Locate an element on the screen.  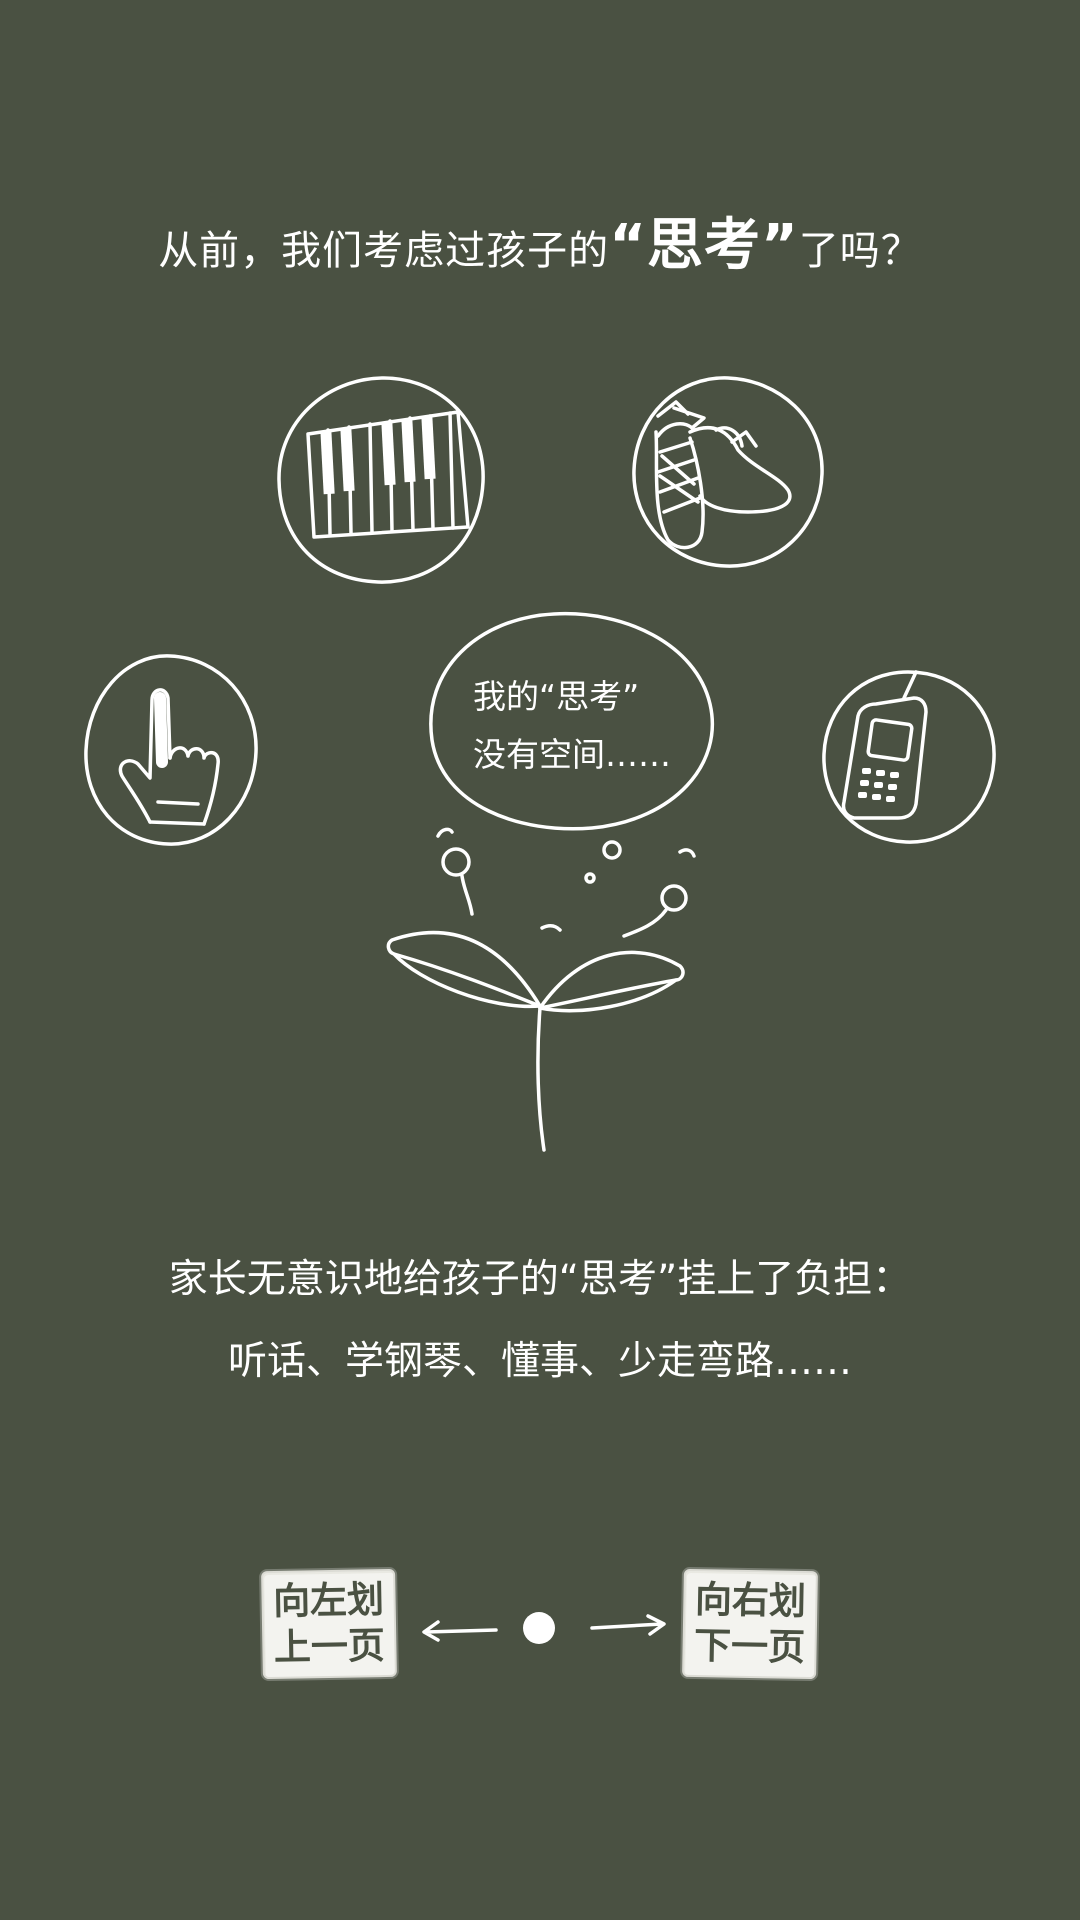
sprout-icon is located at coordinates (541, 989).